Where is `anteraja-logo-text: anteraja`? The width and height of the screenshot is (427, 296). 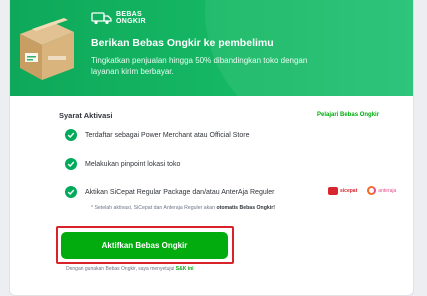
anteraja-logo-text: anteraja is located at coordinates (387, 190).